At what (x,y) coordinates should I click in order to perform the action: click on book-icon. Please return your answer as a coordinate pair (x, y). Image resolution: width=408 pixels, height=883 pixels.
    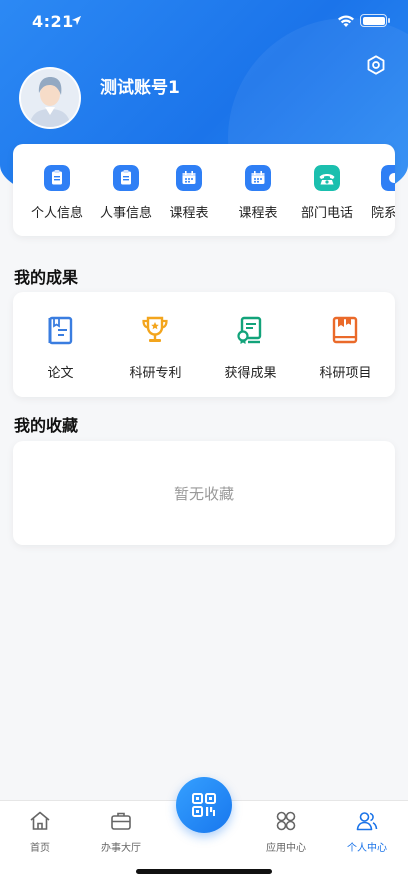
    Looking at the image, I should click on (345, 330).